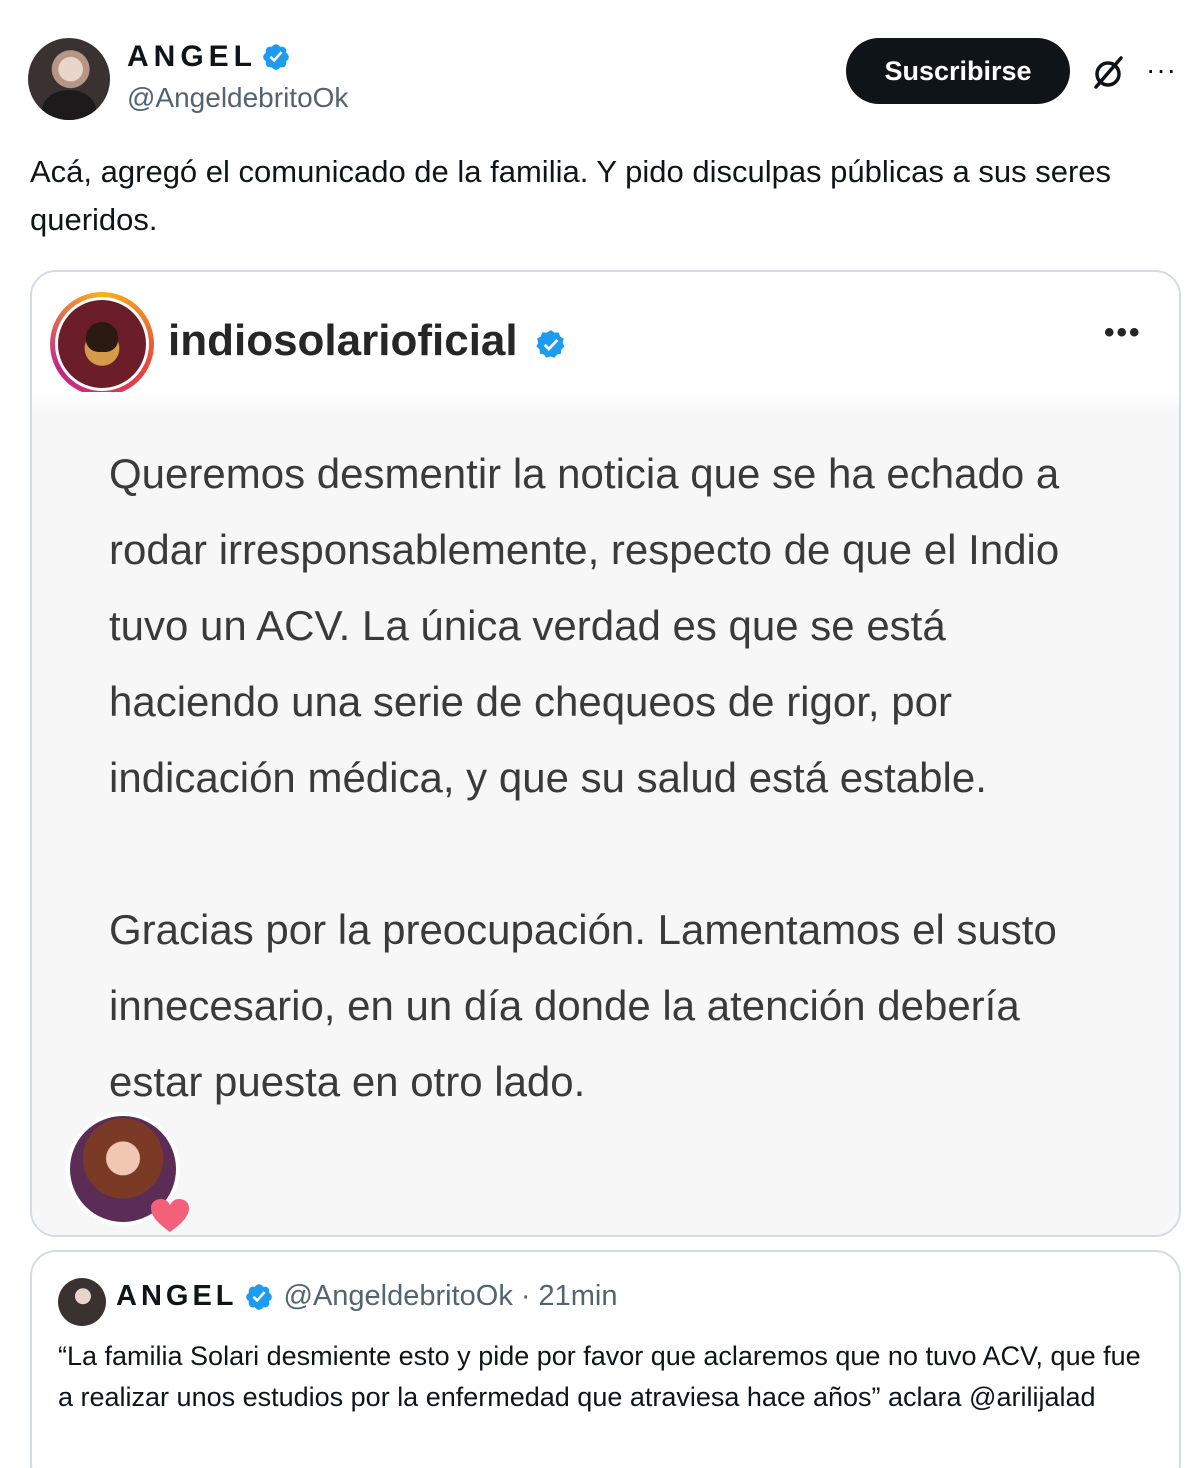 This screenshot has width=1200, height=1468. What do you see at coordinates (1123, 332) in the screenshot?
I see `instagram-more-icon: •••` at bounding box center [1123, 332].